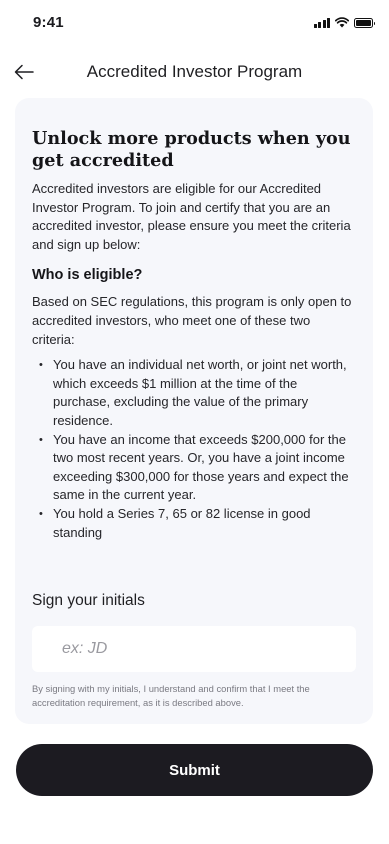  Describe the element at coordinates (194, 770) in the screenshot. I see `submit-button: Submit` at that location.